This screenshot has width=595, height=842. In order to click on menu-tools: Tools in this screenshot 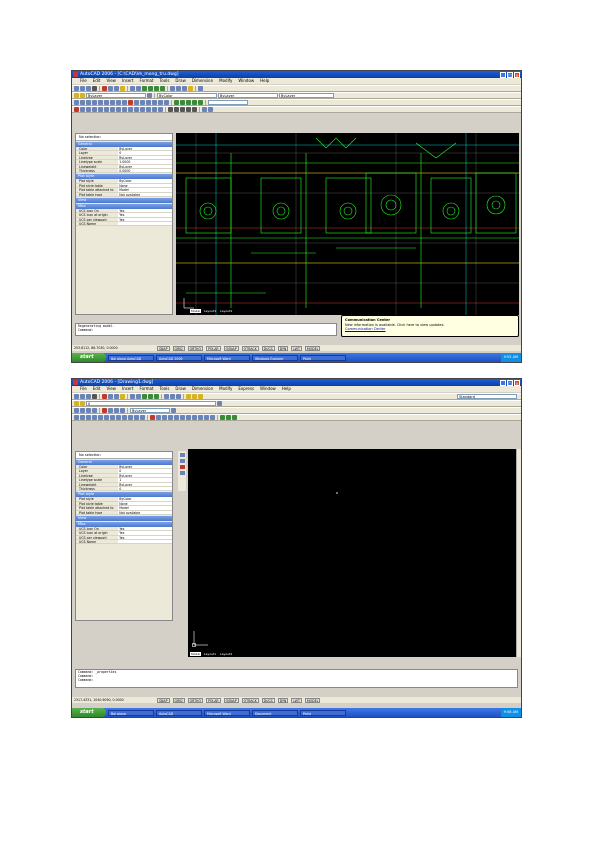, I will do `click(165, 389)`.